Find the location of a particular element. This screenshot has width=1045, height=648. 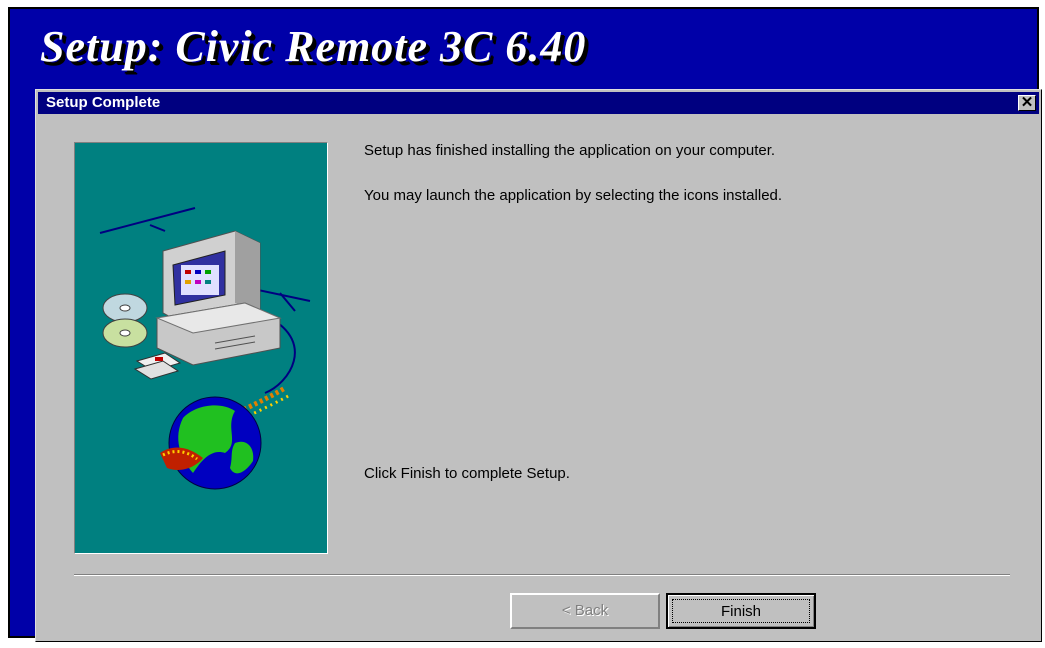

finish-button-label: Finish is located at coordinates (741, 611).